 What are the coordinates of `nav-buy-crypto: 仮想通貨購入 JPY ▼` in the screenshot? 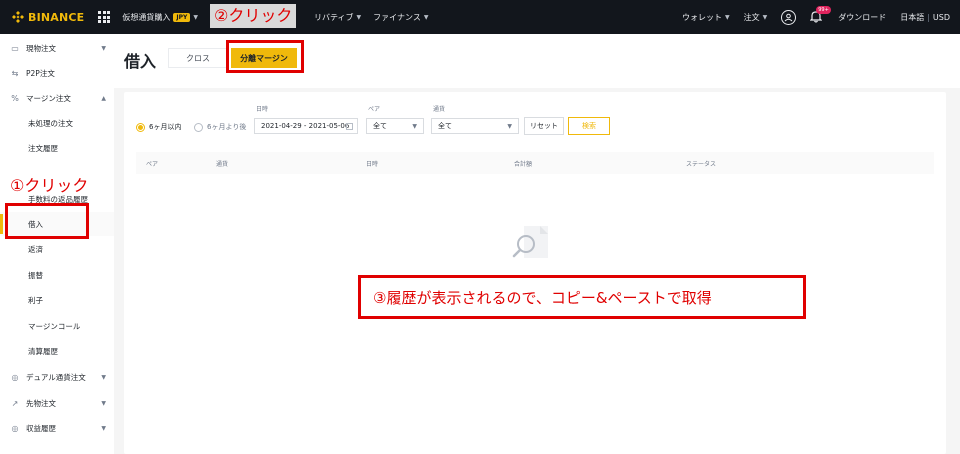 It's located at (160, 17).